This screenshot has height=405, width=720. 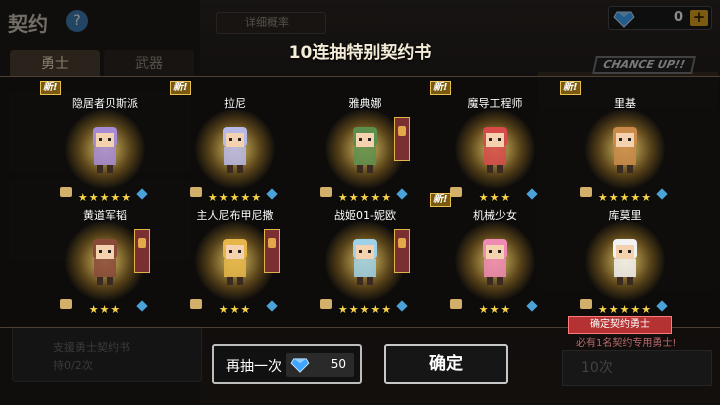 I want to click on hero-card: 战姬01-妮欧 ★★★★★, so click(x=365, y=267).